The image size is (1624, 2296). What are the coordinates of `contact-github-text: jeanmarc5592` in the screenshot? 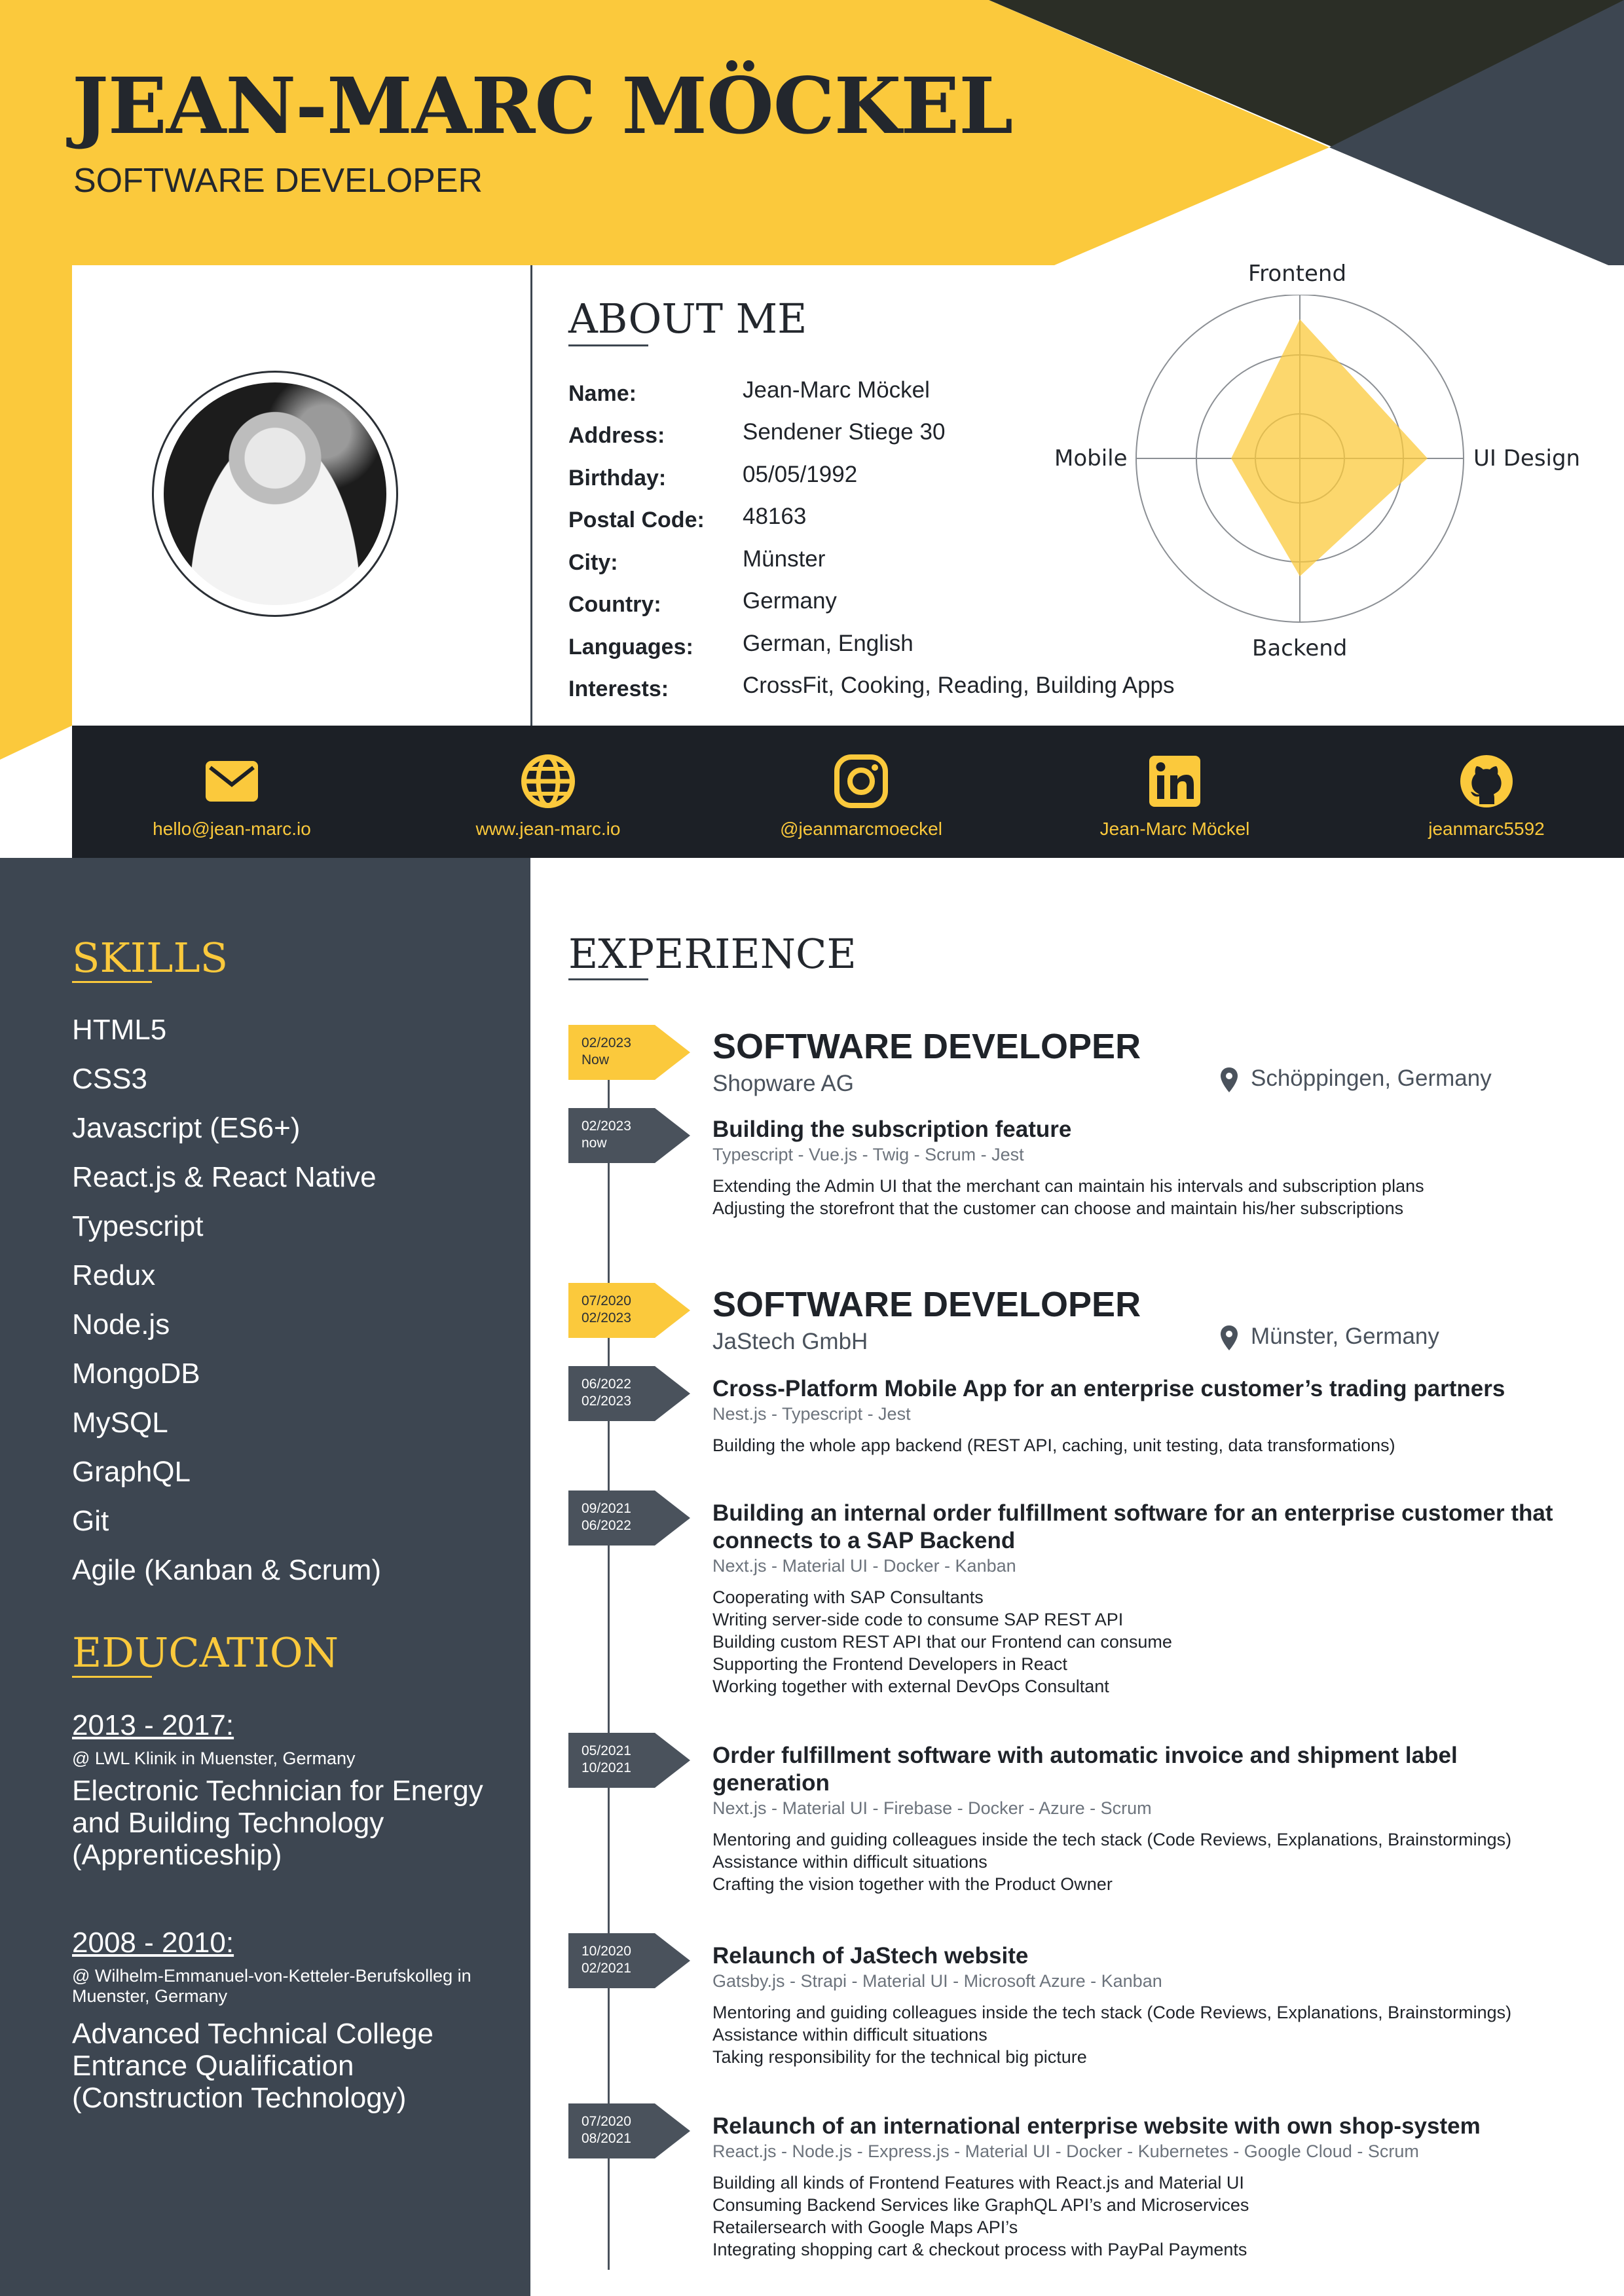 It's located at (1486, 829).